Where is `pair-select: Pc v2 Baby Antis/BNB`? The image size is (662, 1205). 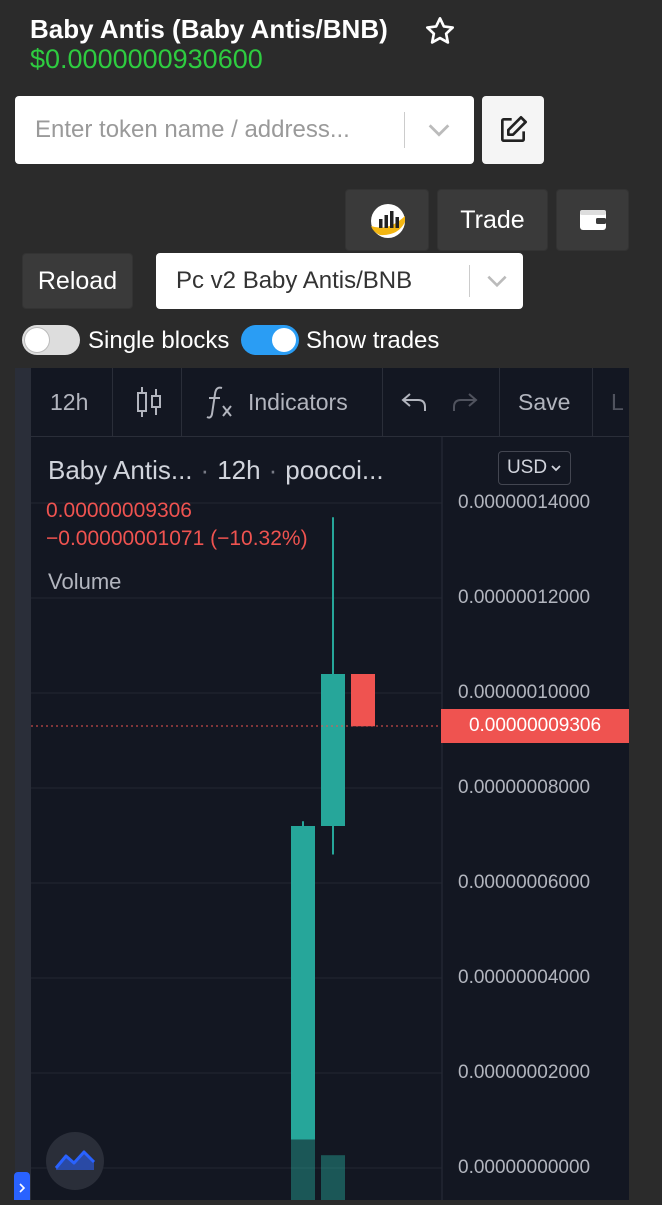 pair-select: Pc v2 Baby Antis/BNB is located at coordinates (339, 281).